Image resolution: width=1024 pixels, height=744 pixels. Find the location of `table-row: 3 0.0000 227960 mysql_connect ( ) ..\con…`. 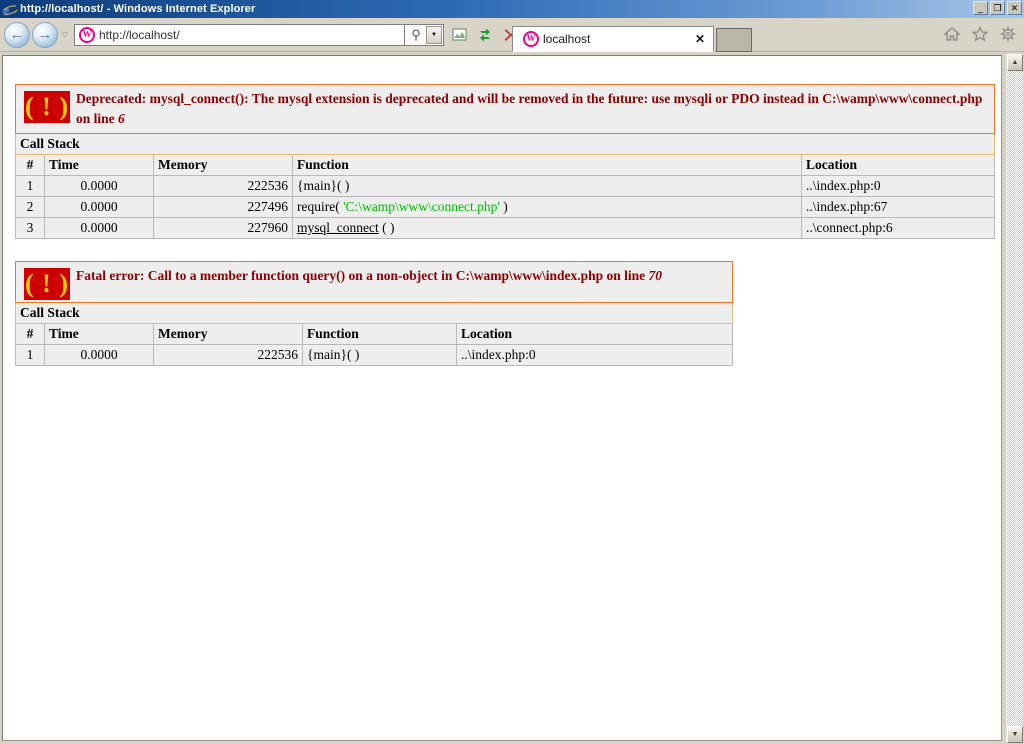

table-row: 3 0.0000 227960 mysql_connect ( ) ..\con… is located at coordinates (505, 228).